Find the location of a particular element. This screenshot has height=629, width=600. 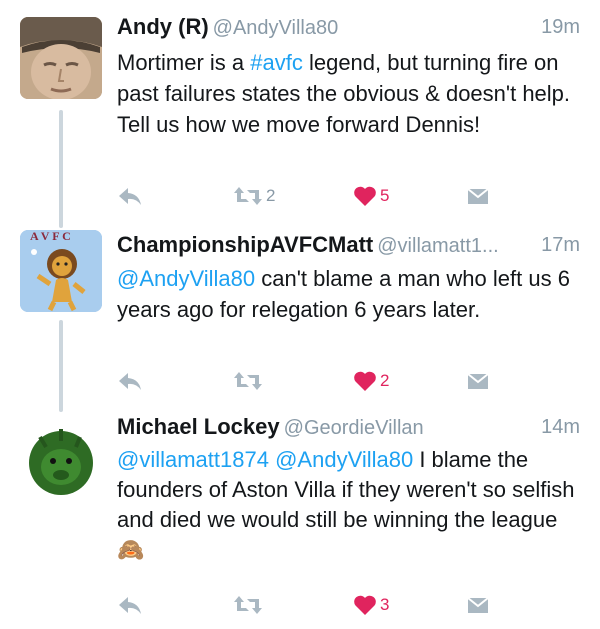

mention-link: @villamatt1874 is located at coordinates (193, 459).